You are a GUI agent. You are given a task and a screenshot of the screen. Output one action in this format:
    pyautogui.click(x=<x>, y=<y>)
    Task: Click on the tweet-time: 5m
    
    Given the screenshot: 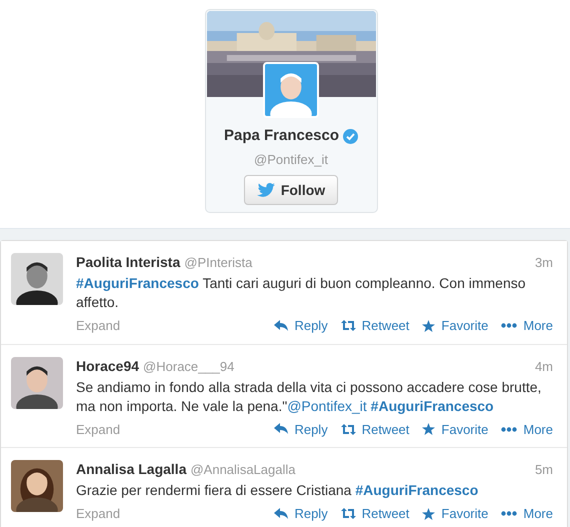 What is the action you would take?
    pyautogui.click(x=543, y=470)
    